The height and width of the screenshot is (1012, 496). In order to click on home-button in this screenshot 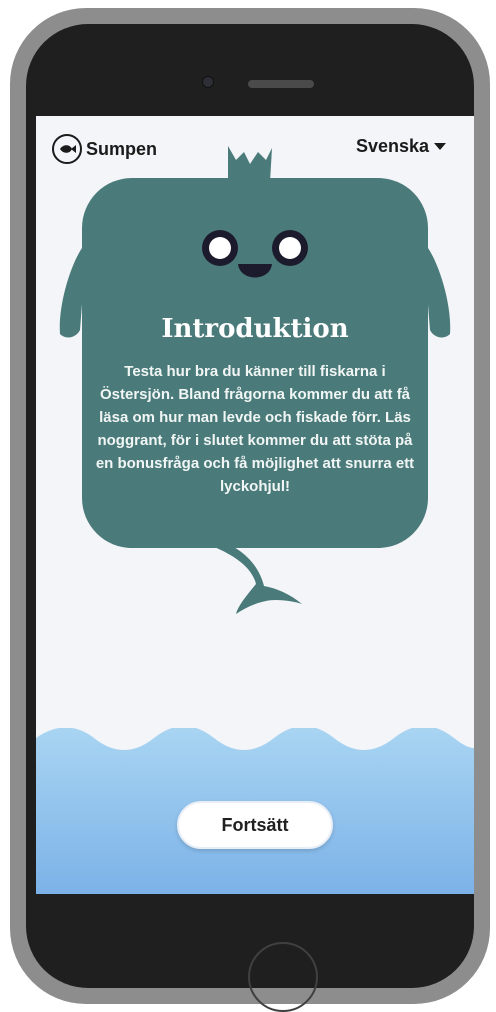, I will do `click(283, 977)`.